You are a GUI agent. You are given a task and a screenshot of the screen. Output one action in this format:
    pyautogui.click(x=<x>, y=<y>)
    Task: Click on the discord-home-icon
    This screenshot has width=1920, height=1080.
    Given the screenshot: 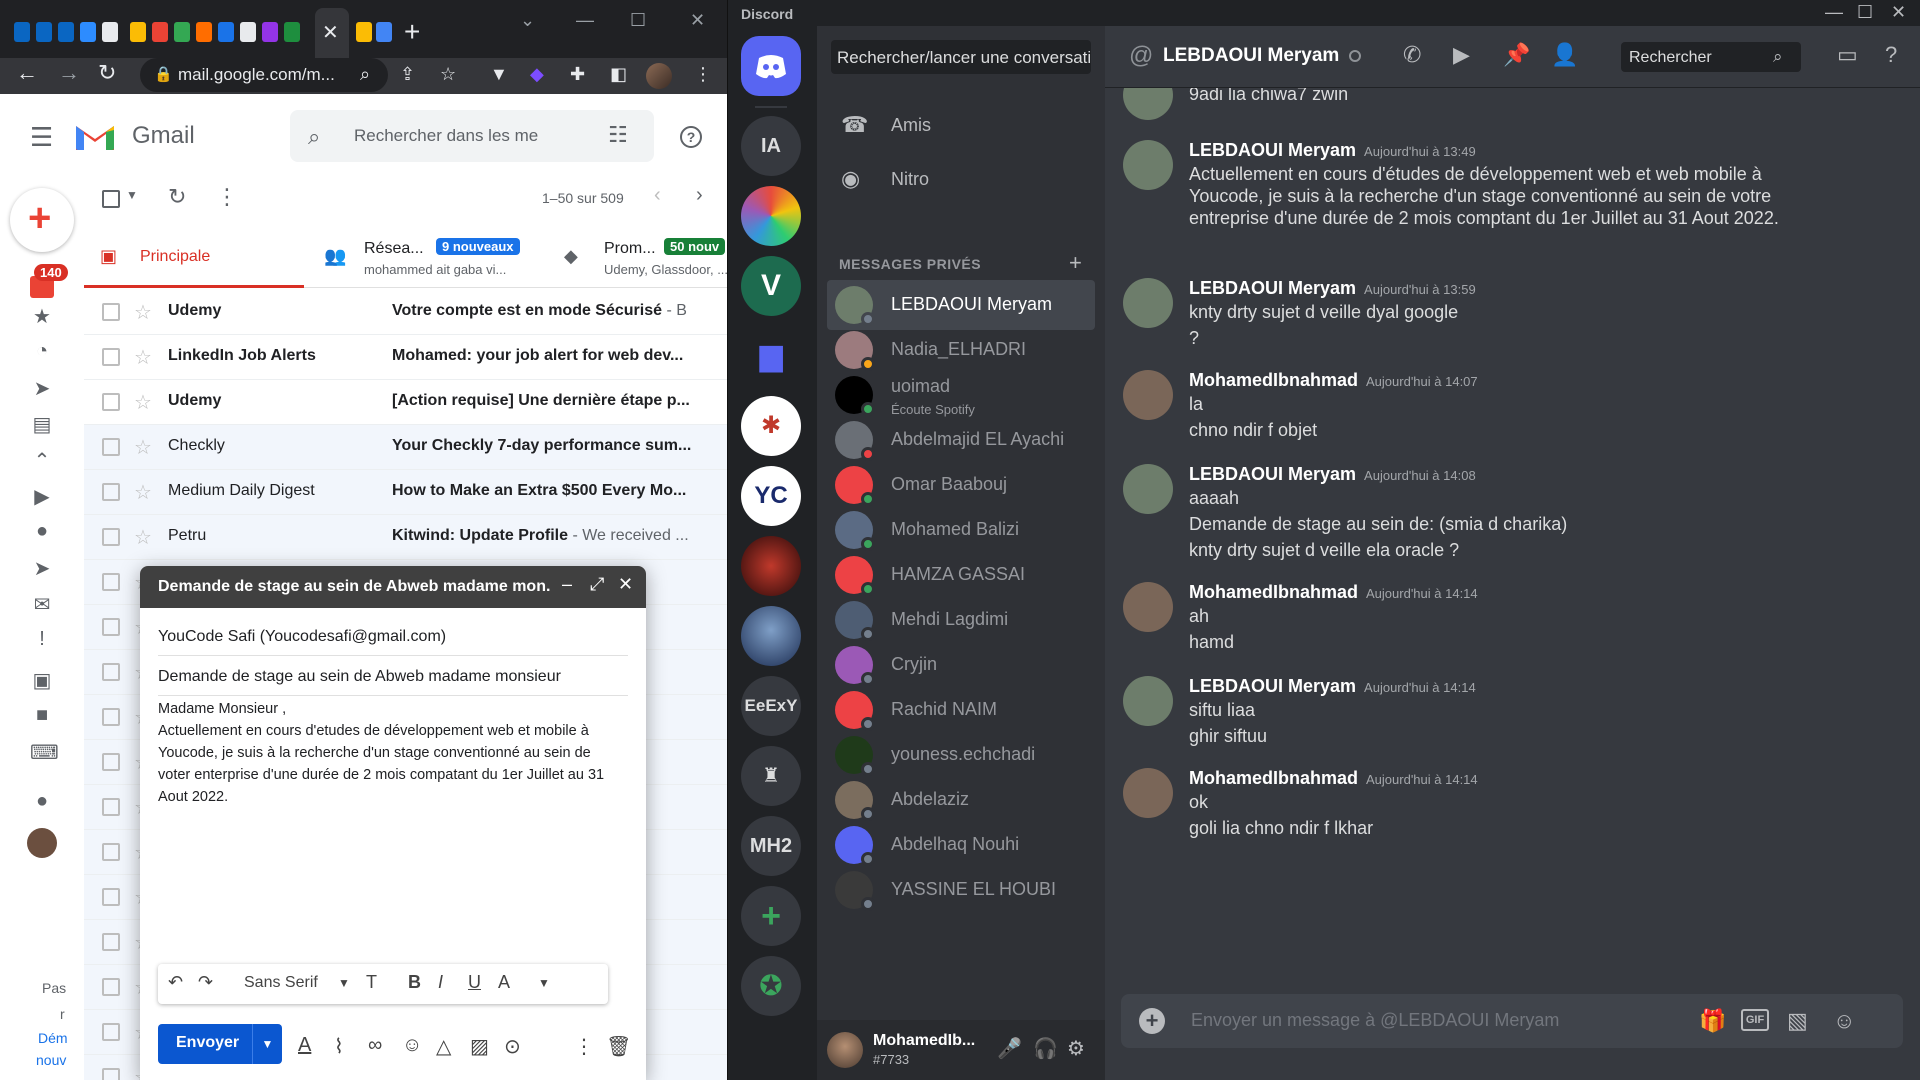 What is the action you would take?
    pyautogui.click(x=771, y=66)
    